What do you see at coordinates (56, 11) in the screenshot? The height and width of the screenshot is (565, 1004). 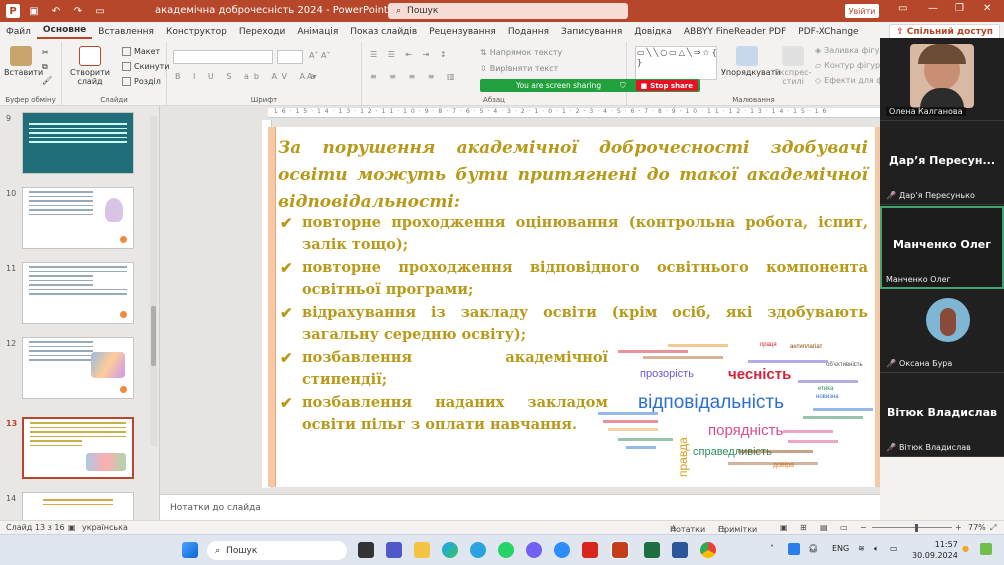 I see `undo-icon: ↶` at bounding box center [56, 11].